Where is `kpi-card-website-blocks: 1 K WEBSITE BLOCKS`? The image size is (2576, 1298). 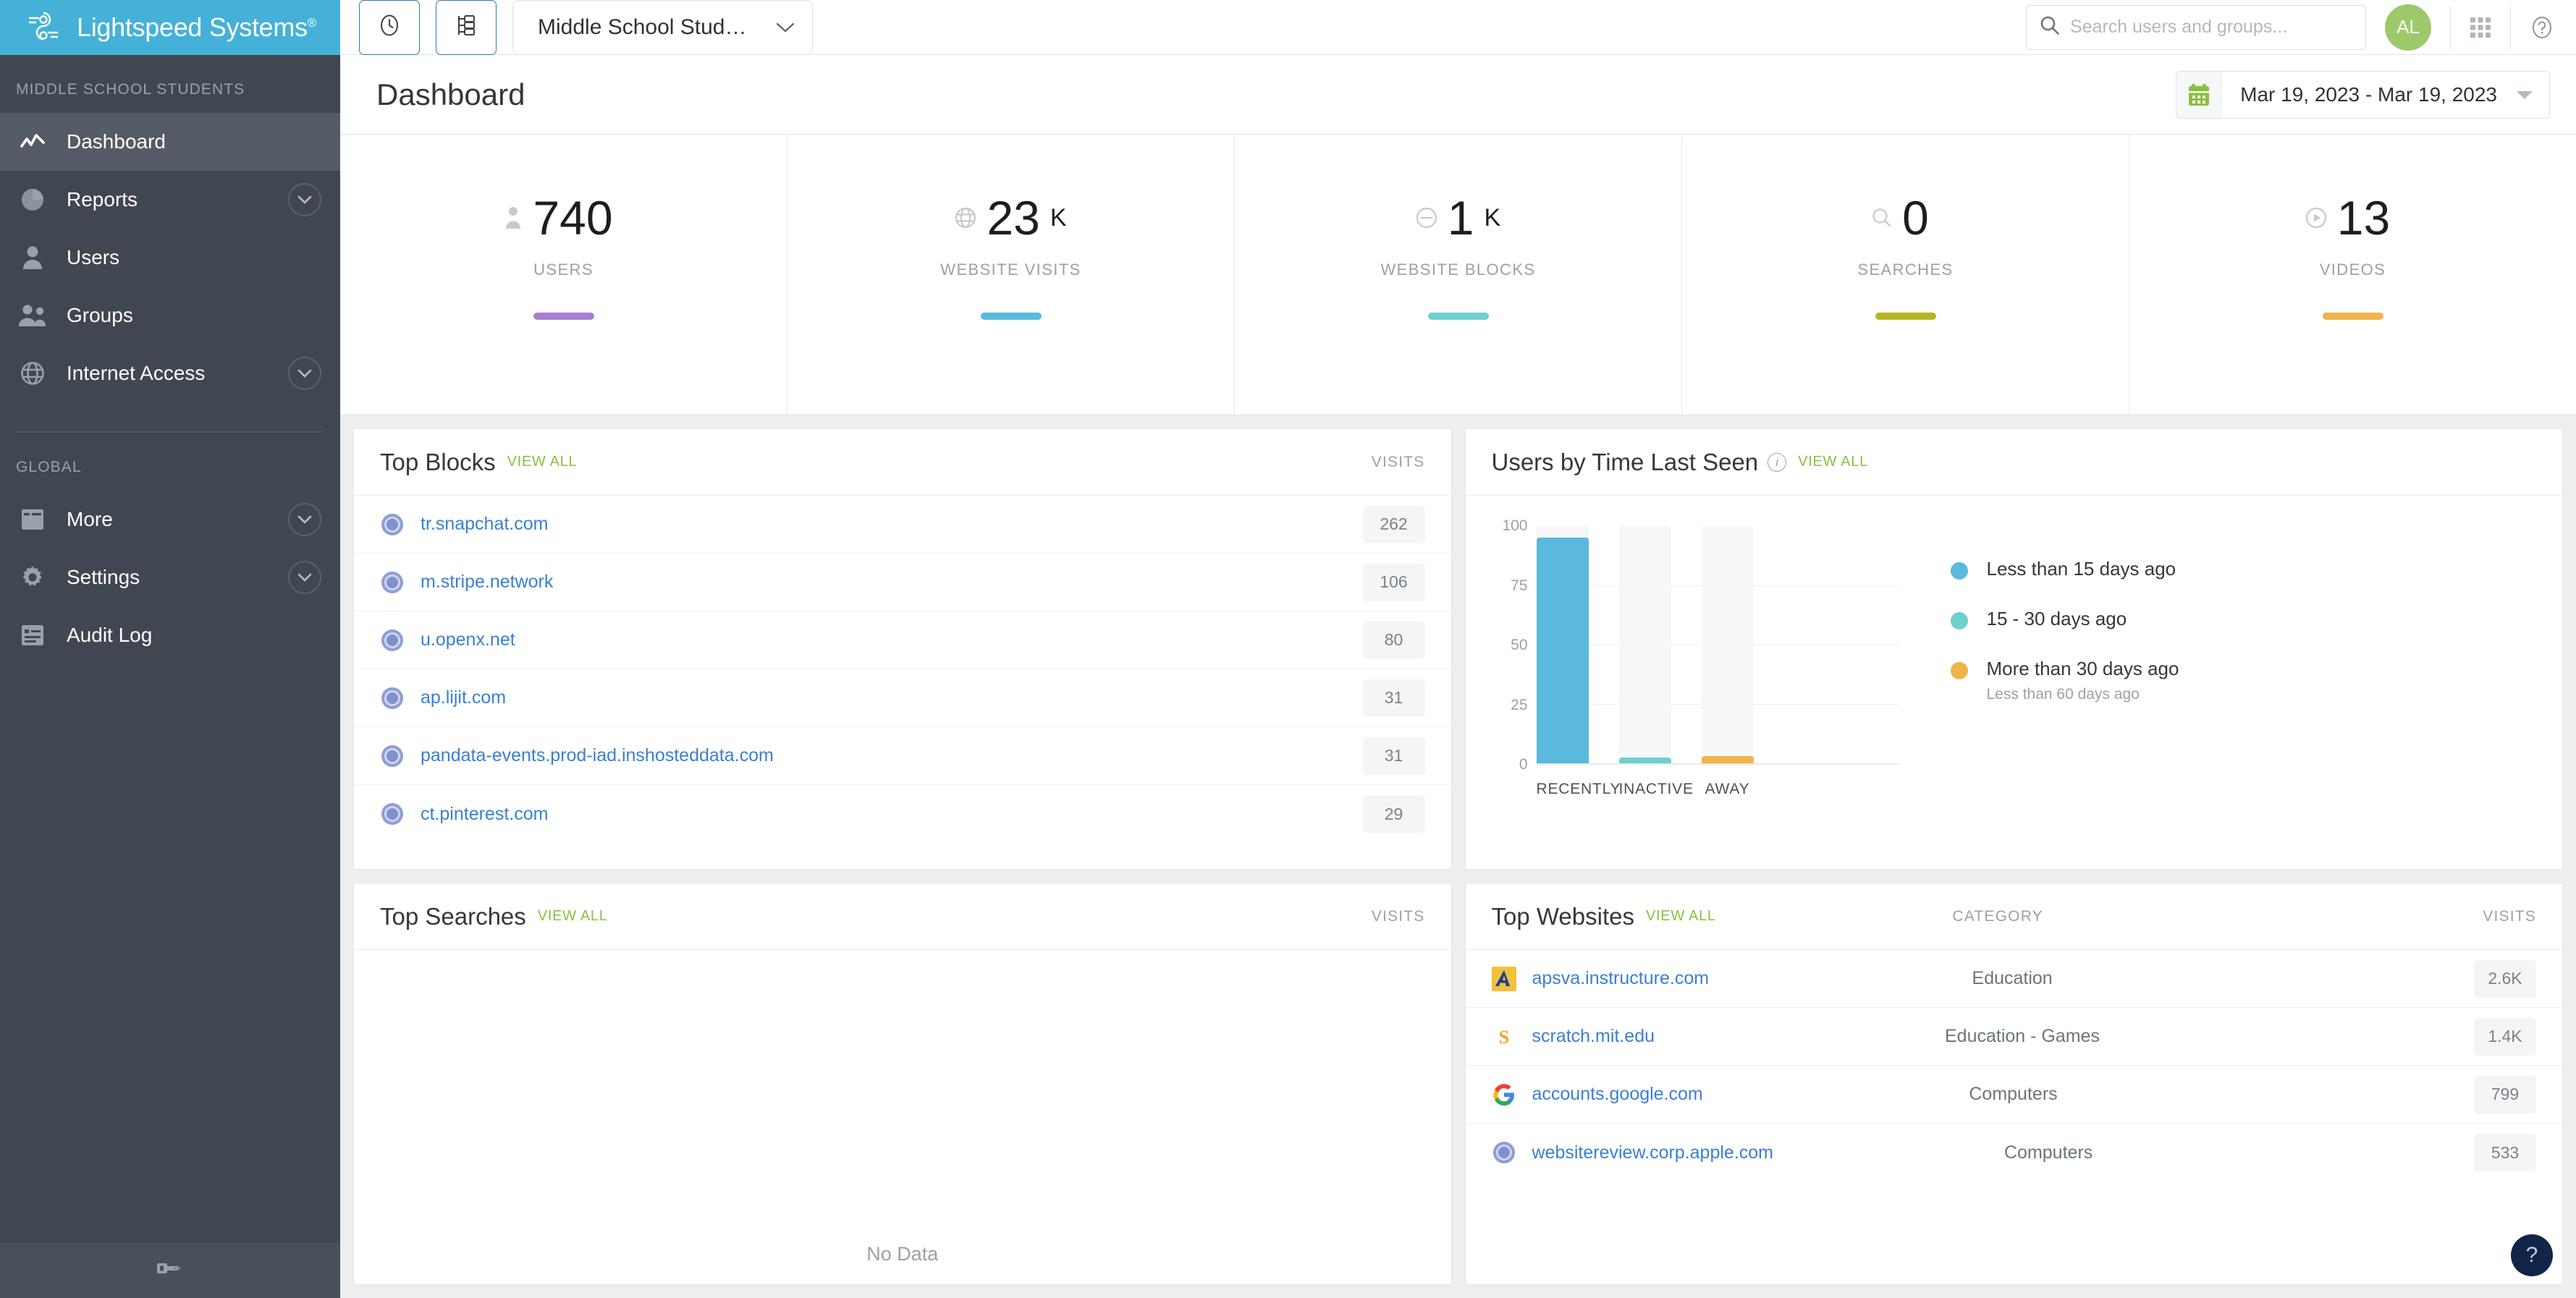
kpi-card-website-blocks: 1 K WEBSITE BLOCKS is located at coordinates (1458, 275).